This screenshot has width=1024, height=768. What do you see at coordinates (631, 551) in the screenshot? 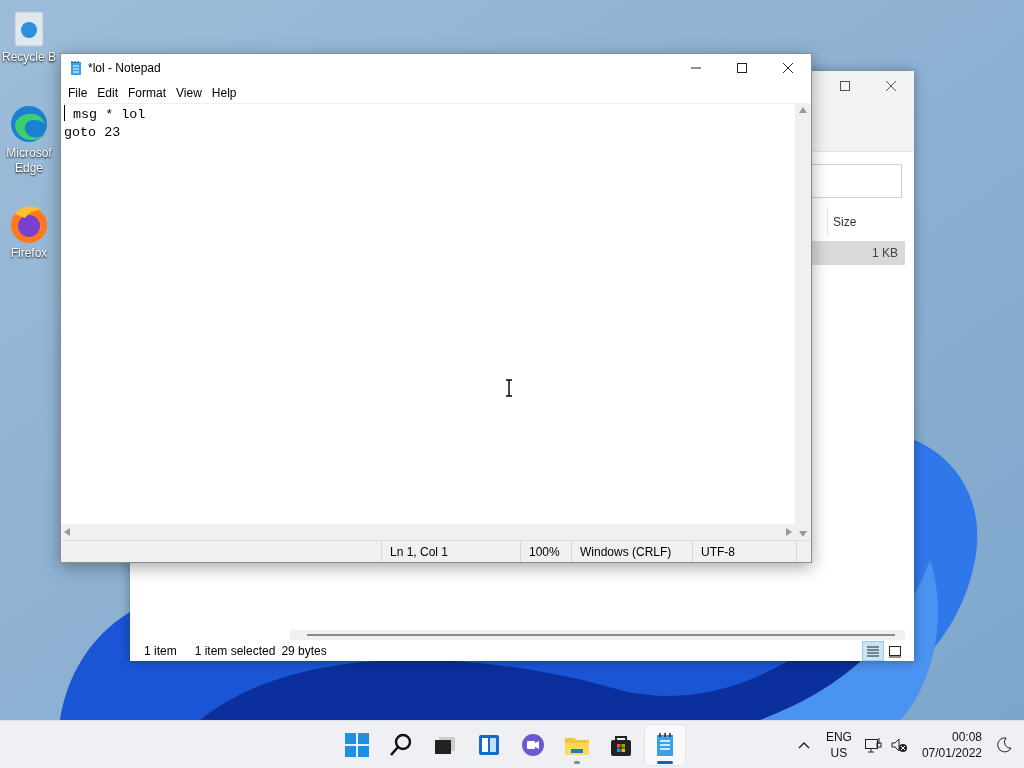
I see `status-text: Windows (CRLF)` at bounding box center [631, 551].